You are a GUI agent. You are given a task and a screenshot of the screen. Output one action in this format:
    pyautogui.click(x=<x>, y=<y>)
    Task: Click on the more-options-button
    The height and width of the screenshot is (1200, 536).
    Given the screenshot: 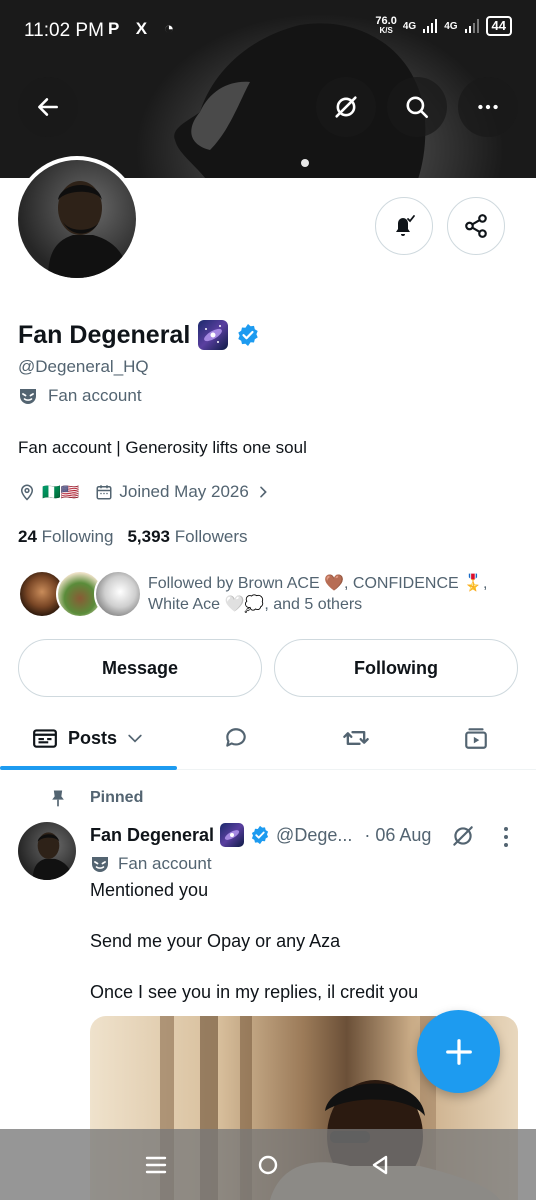 What is the action you would take?
    pyautogui.click(x=488, y=107)
    